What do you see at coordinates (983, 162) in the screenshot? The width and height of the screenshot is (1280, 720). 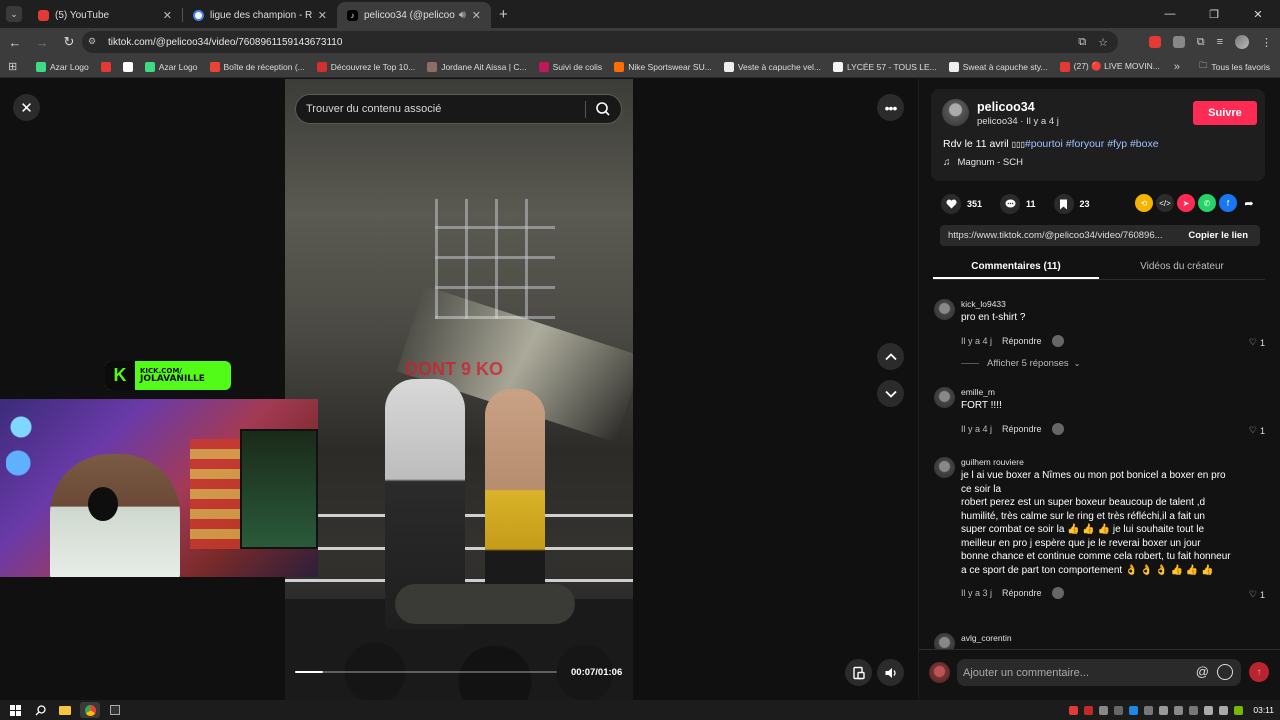 I see `music-link: ♫ Magnum - SCH` at bounding box center [983, 162].